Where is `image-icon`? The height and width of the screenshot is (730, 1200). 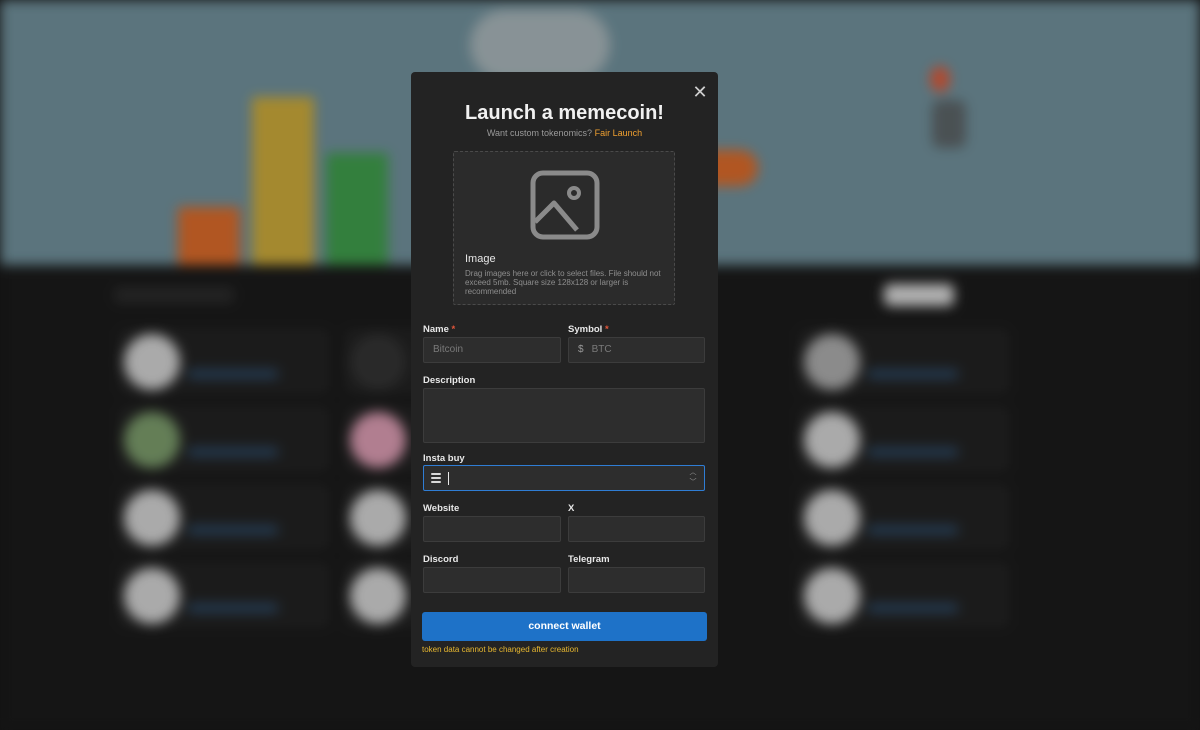 image-icon is located at coordinates (565, 205).